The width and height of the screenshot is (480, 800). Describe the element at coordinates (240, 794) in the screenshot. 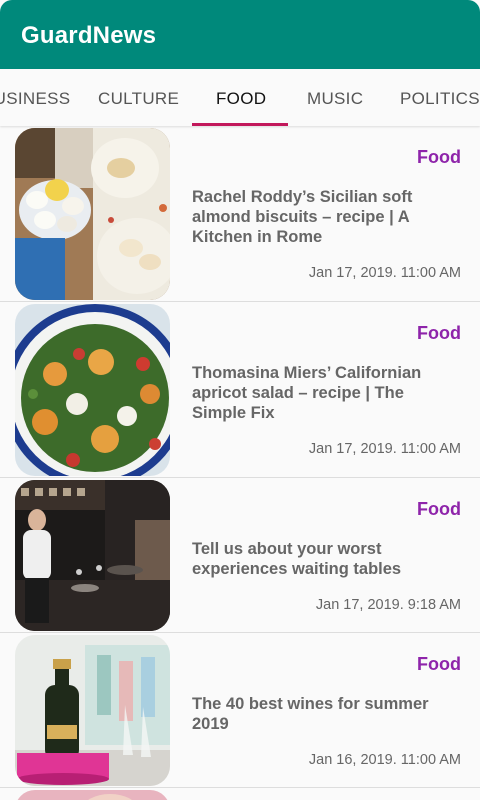

I see `article-card-partial` at that location.